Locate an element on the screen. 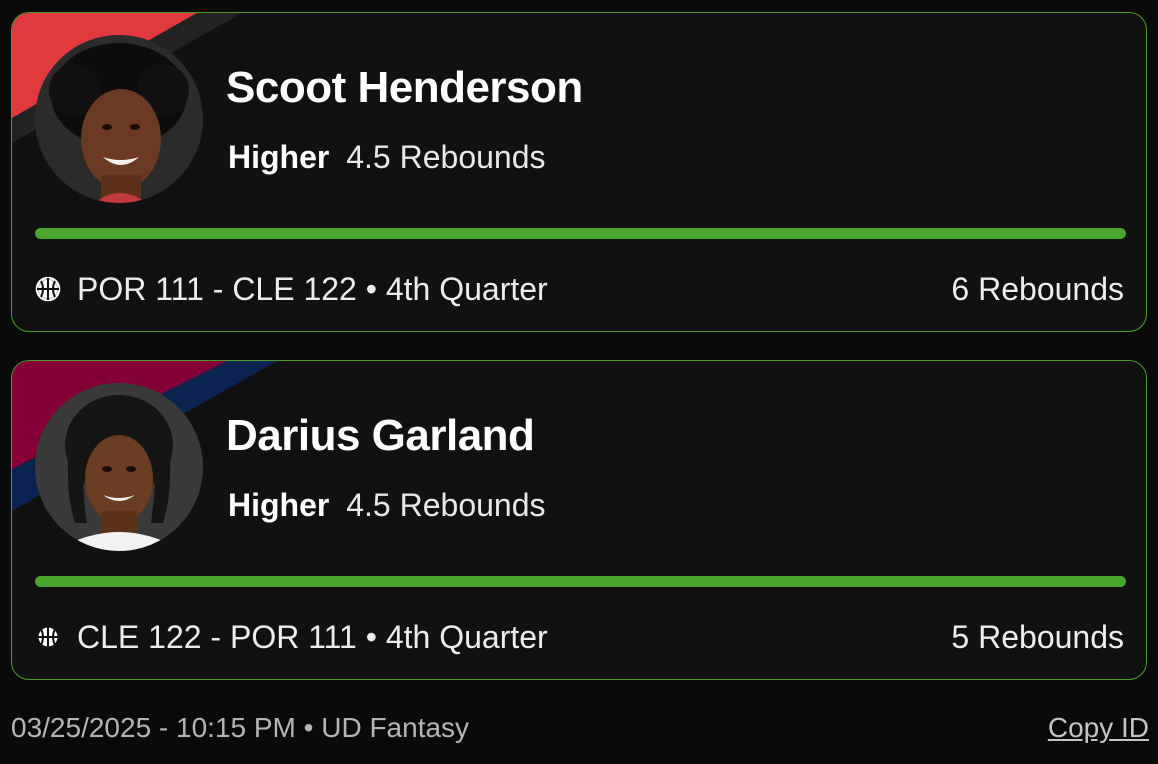  stat-result: 5 Rebounds is located at coordinates (1037, 636).